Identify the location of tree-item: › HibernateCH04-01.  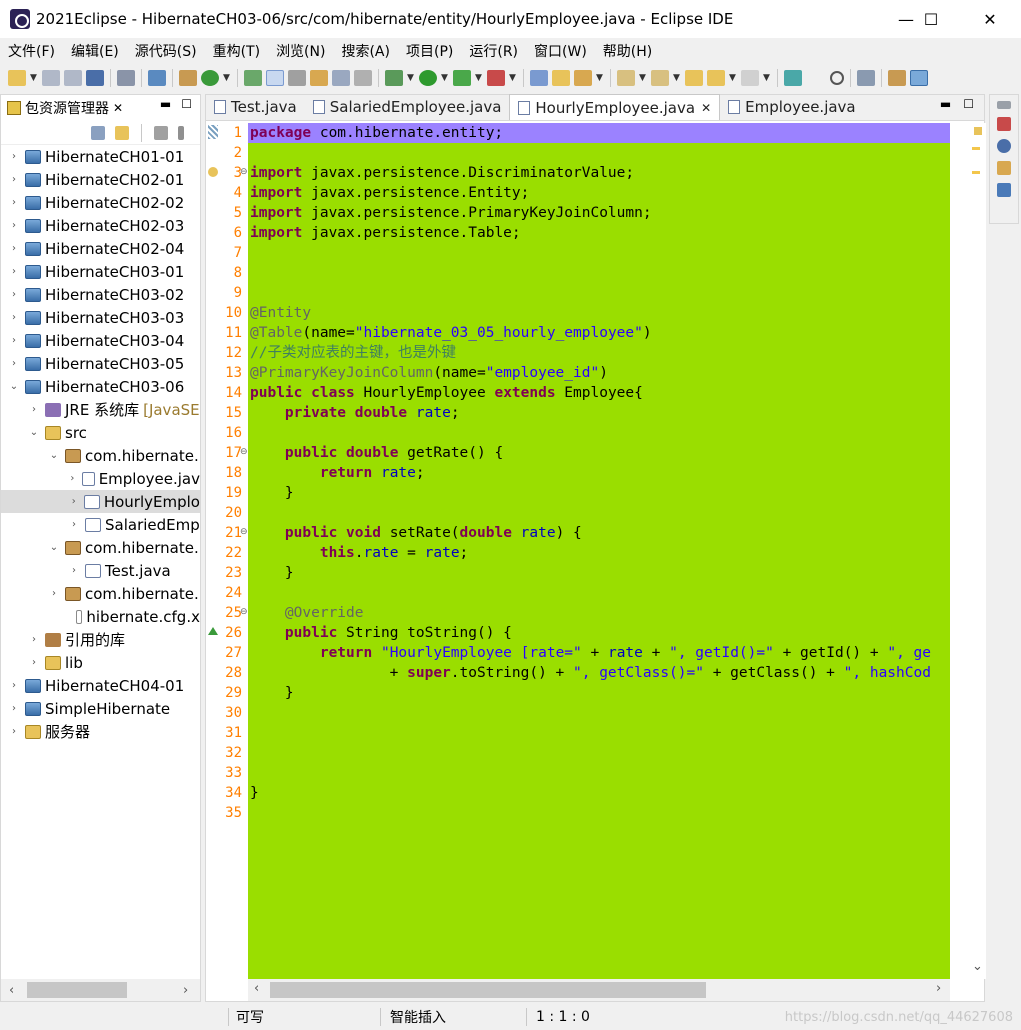
(100, 685).